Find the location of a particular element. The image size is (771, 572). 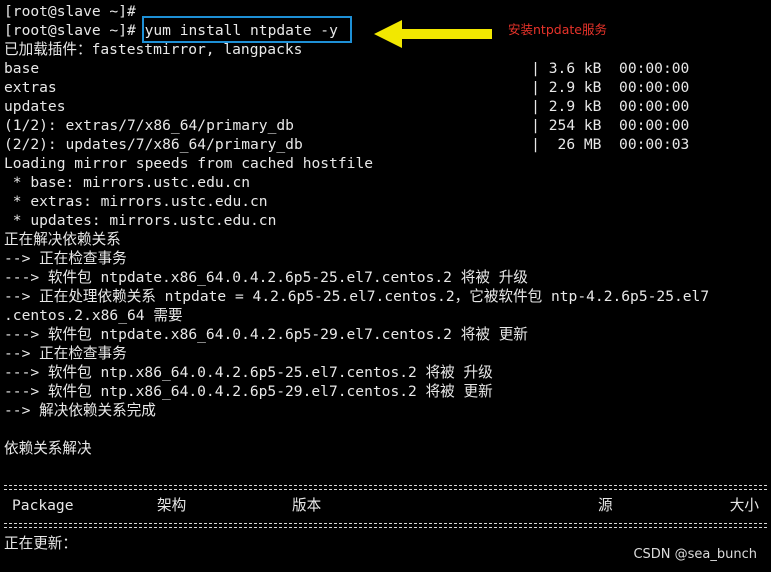

column-header-size: 大小 is located at coordinates (744, 505).